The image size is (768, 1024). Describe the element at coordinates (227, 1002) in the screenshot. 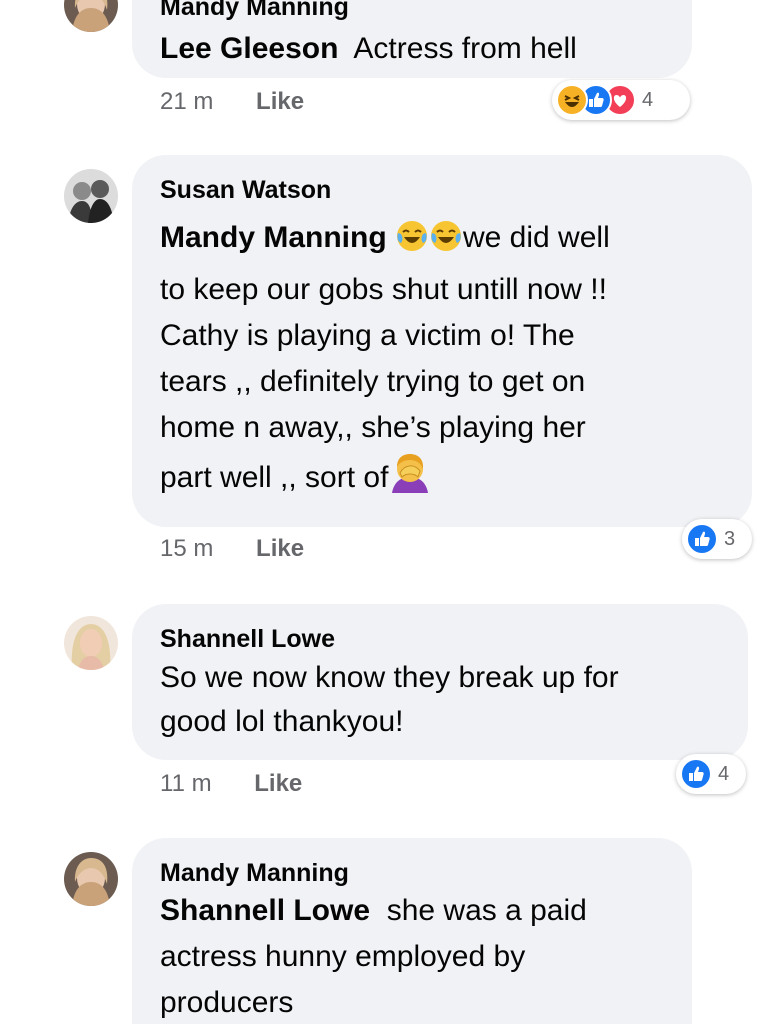

I see `comment-4-line-3: producers` at that location.